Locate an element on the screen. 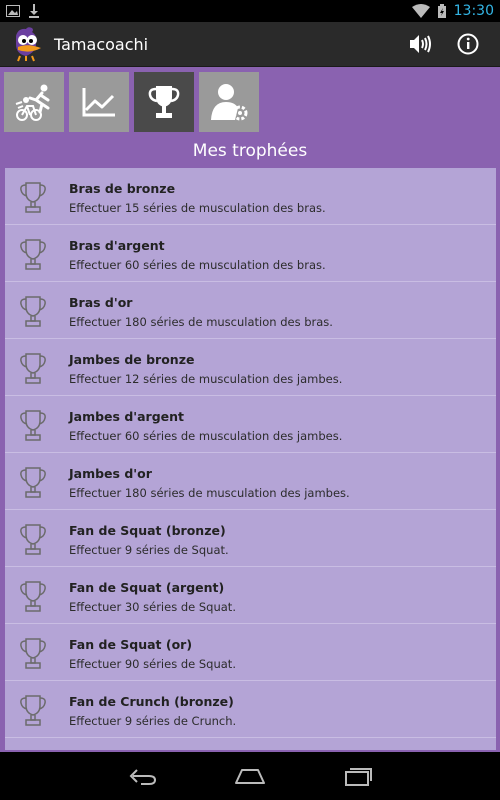 This screenshot has width=500, height=800. info-icon is located at coordinates (468, 44).